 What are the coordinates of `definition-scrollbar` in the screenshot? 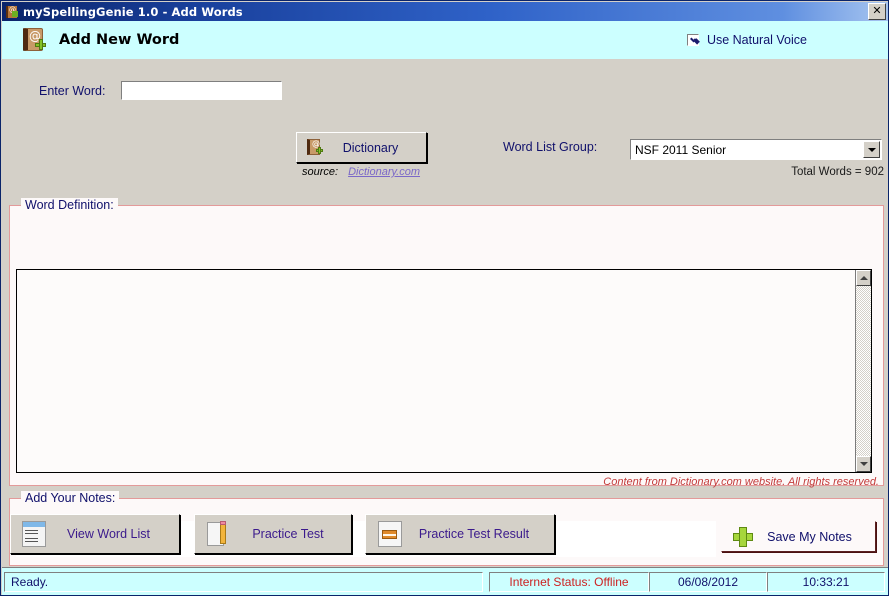 It's located at (863, 371).